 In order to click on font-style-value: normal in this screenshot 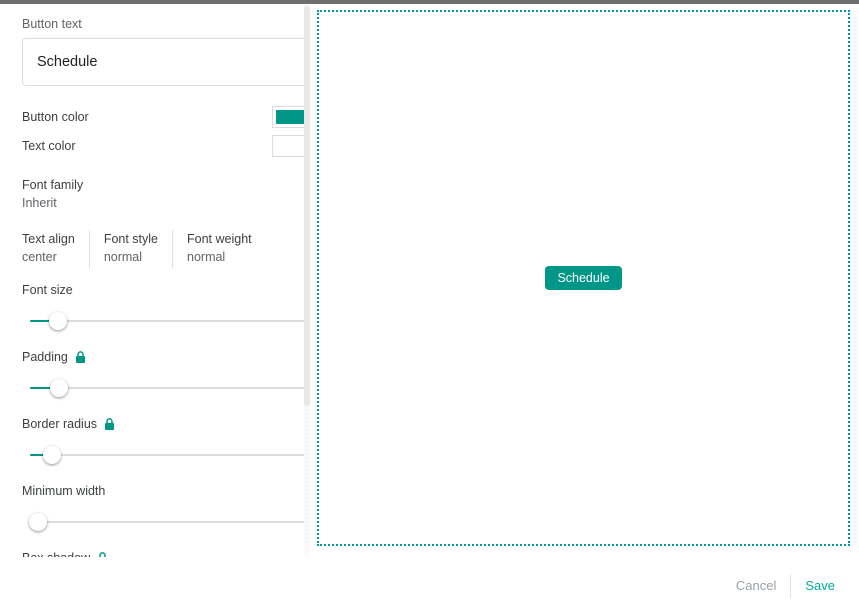, I will do `click(123, 257)`.